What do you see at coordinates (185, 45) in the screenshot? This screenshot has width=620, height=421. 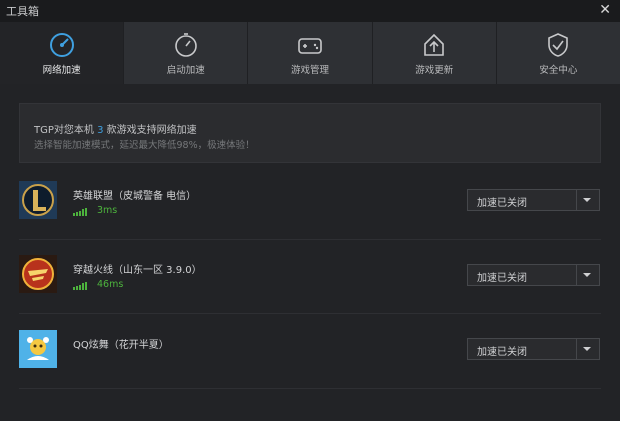 I see `stopwatch-icon` at bounding box center [185, 45].